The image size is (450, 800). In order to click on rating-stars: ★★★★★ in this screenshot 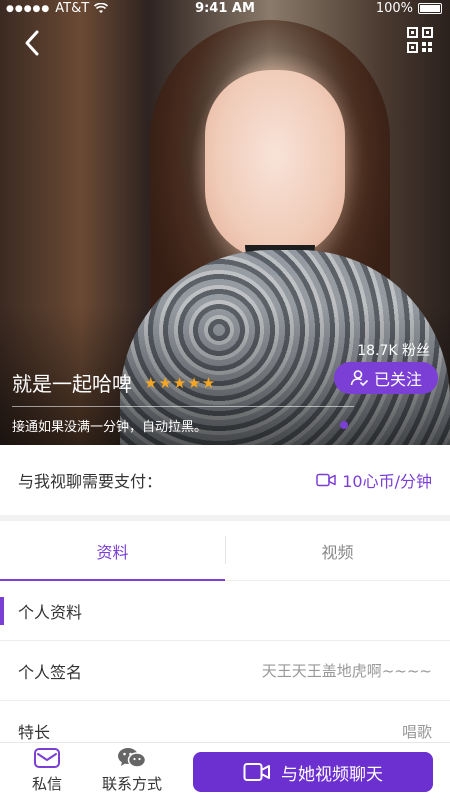, I will do `click(180, 382)`.